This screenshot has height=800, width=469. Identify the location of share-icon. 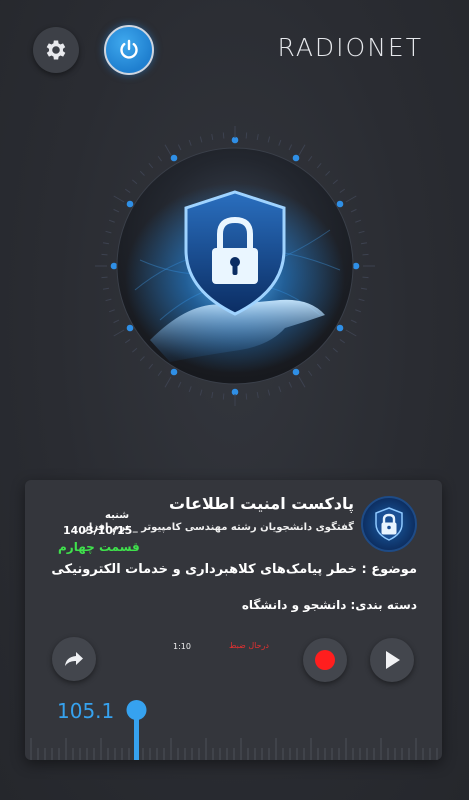
(74, 659).